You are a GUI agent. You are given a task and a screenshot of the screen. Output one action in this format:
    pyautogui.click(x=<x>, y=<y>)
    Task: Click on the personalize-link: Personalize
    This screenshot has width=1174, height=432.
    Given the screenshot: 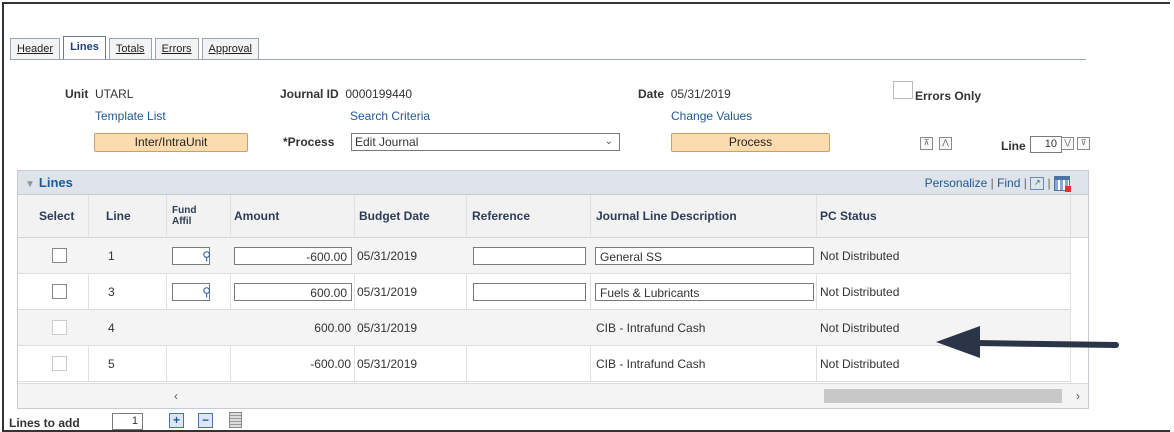 What is the action you would take?
    pyautogui.click(x=956, y=183)
    